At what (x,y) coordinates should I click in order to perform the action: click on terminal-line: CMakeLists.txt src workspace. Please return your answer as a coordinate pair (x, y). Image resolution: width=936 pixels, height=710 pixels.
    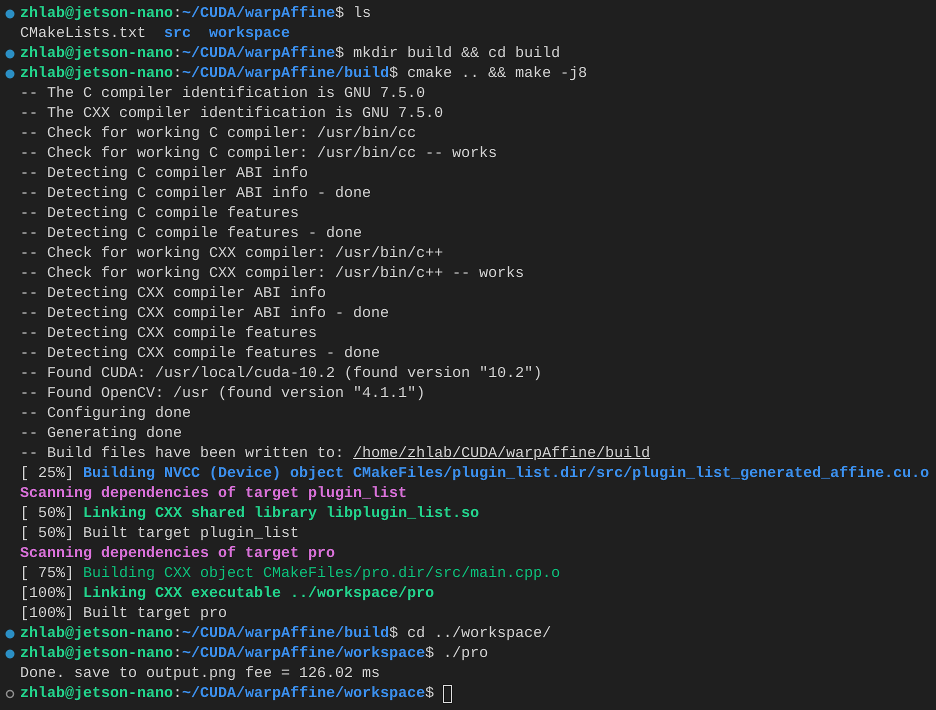
    Looking at the image, I should click on (155, 34).